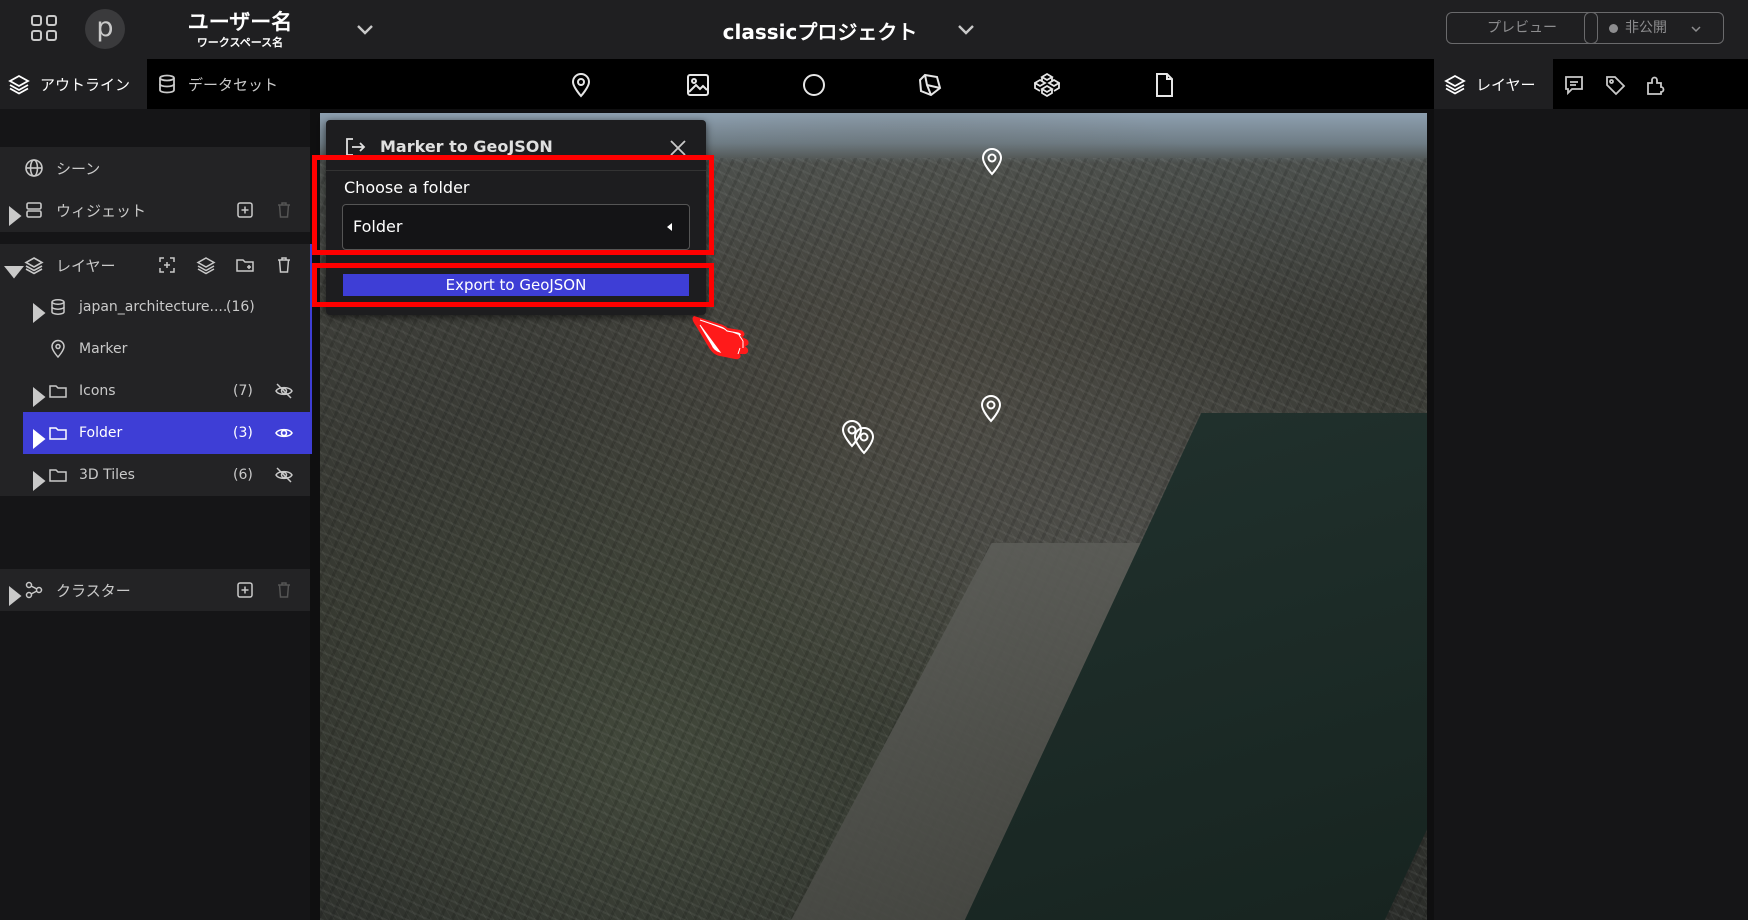 Image resolution: width=1748 pixels, height=920 pixels. What do you see at coordinates (97, 391) in the screenshot?
I see `layer-label: Icons` at bounding box center [97, 391].